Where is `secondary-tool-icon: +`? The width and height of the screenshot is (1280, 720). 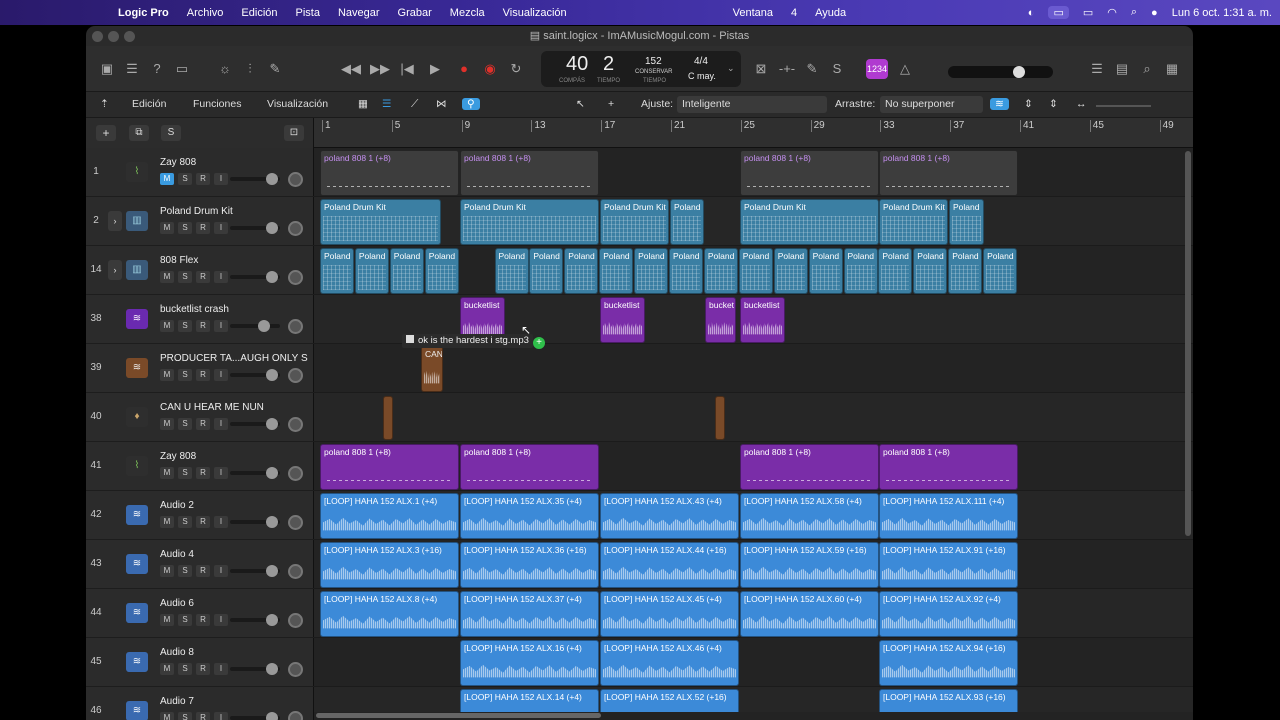
secondary-tool-icon: + is located at coordinates (611, 104).